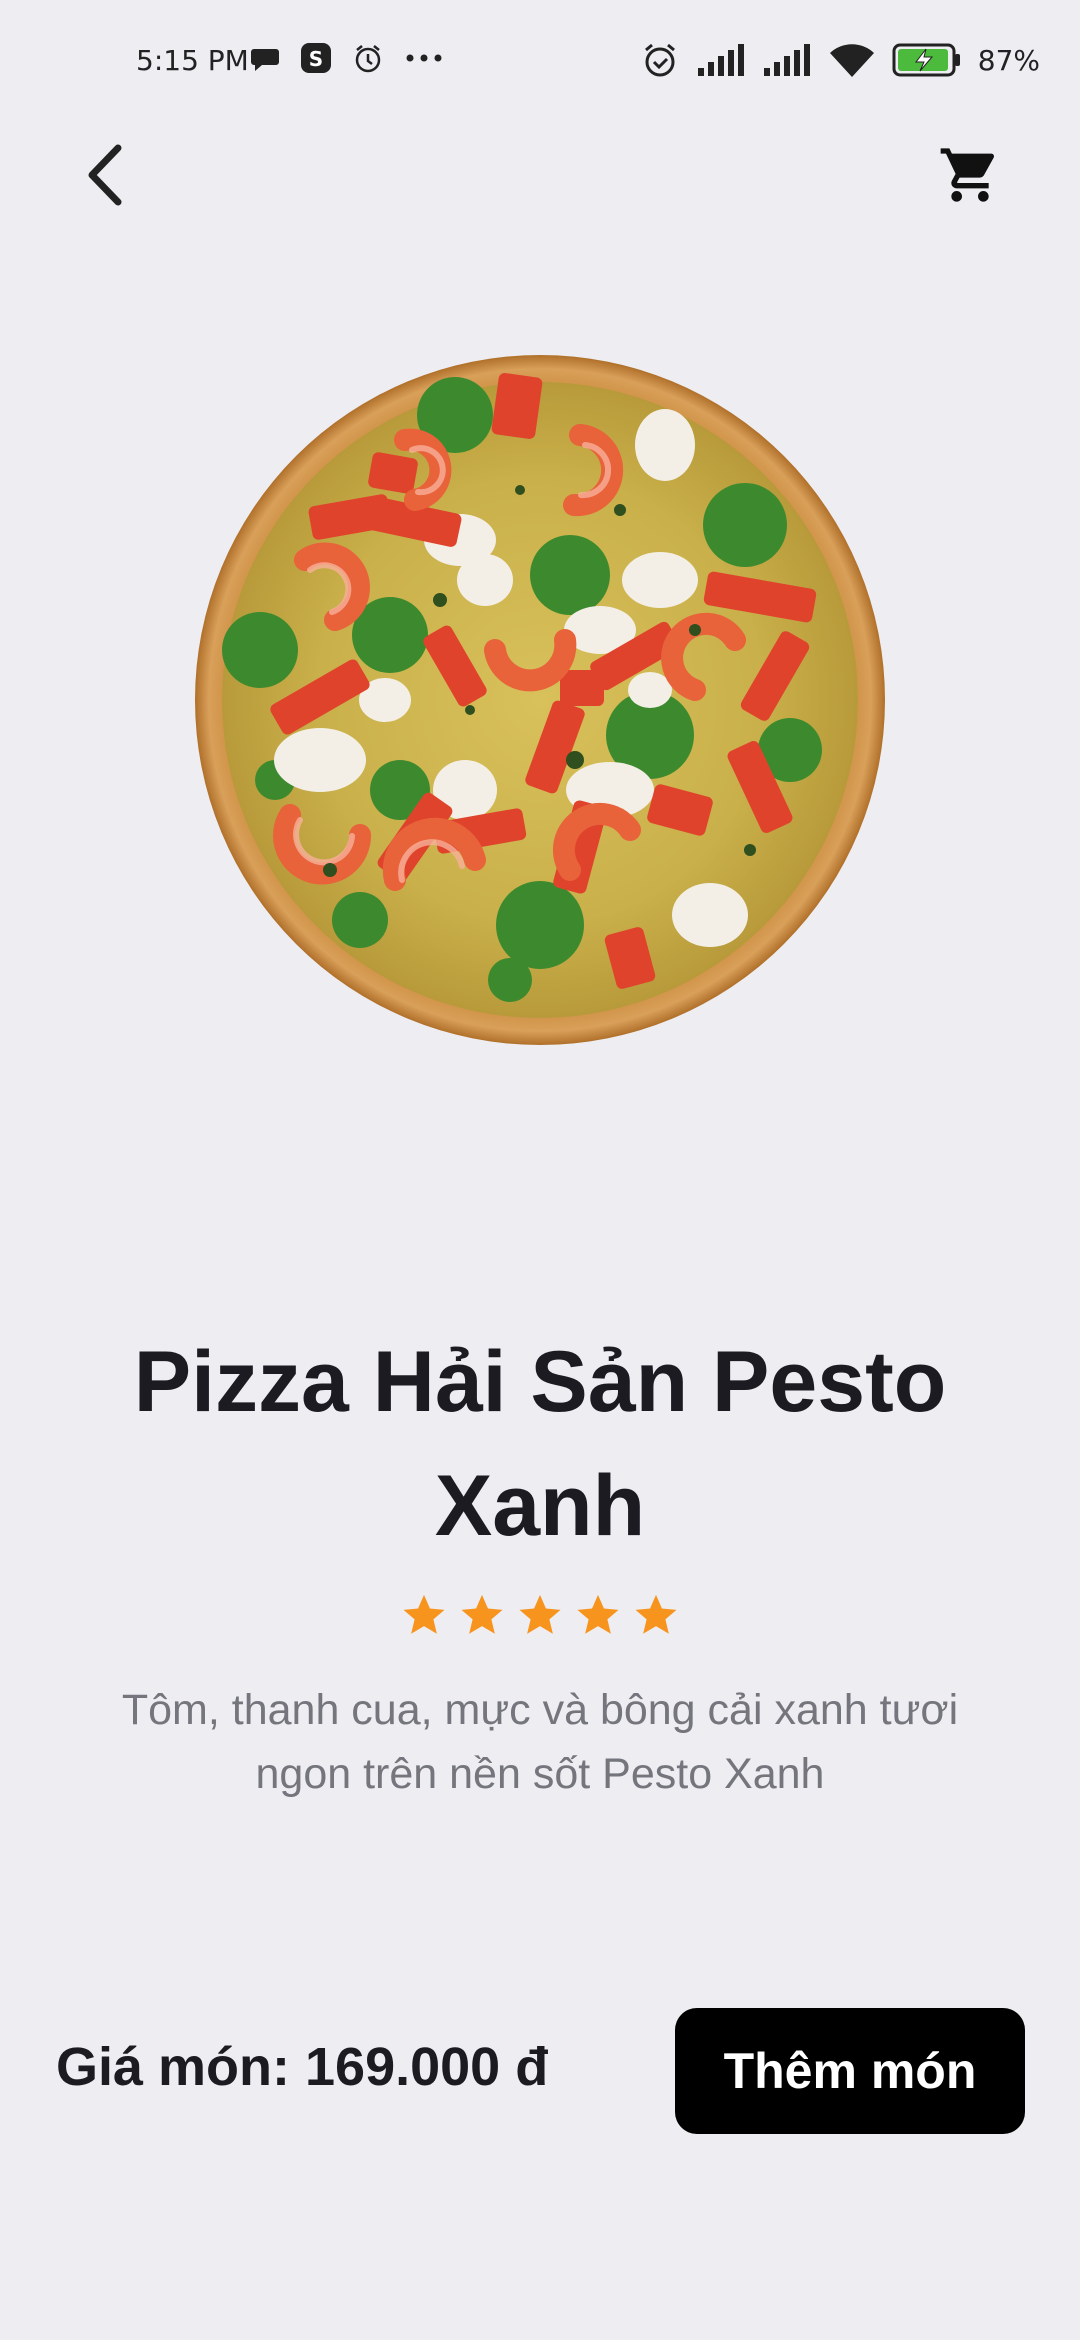 The width and height of the screenshot is (1080, 2340). Describe the element at coordinates (659, 60) in the screenshot. I see `alarm-clock-icon` at that location.